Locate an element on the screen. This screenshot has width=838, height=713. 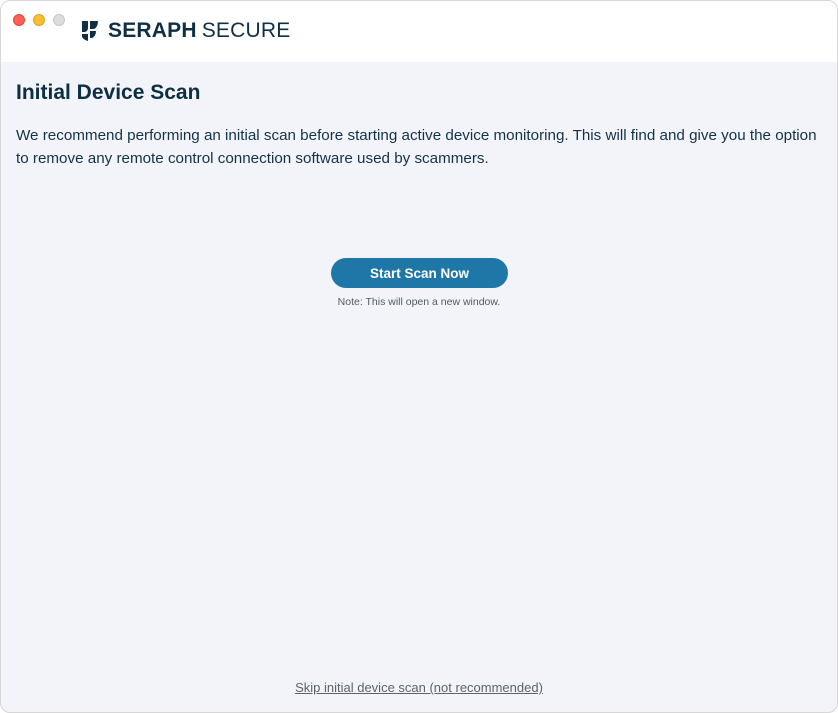
title-bar: SERAPH SECURE is located at coordinates (419, 31).